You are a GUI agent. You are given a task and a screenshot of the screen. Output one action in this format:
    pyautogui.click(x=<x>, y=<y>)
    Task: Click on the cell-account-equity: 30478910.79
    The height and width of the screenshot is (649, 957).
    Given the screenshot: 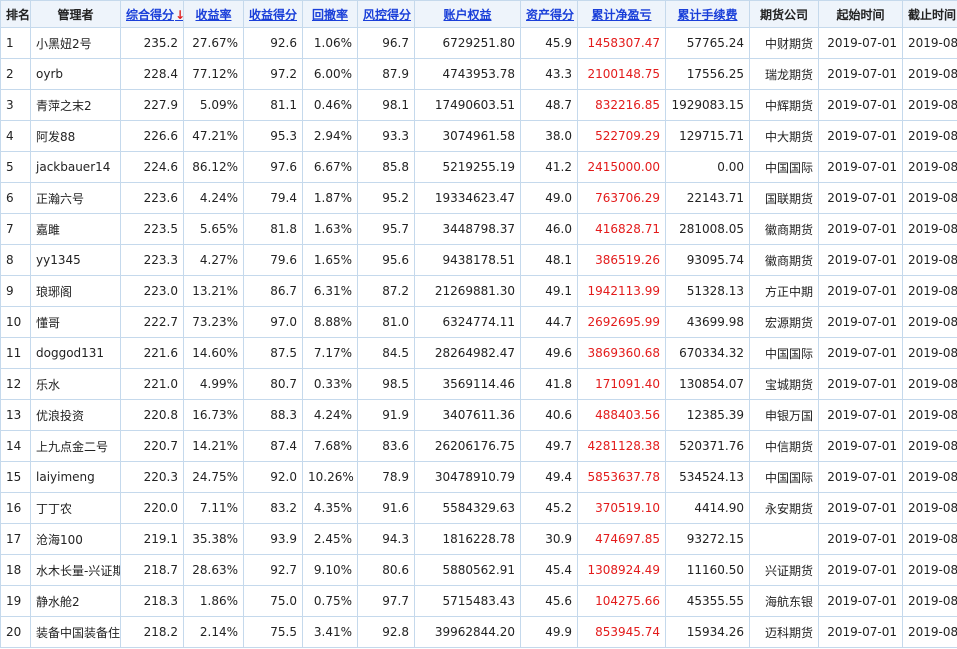 What is the action you would take?
    pyautogui.click(x=467, y=477)
    